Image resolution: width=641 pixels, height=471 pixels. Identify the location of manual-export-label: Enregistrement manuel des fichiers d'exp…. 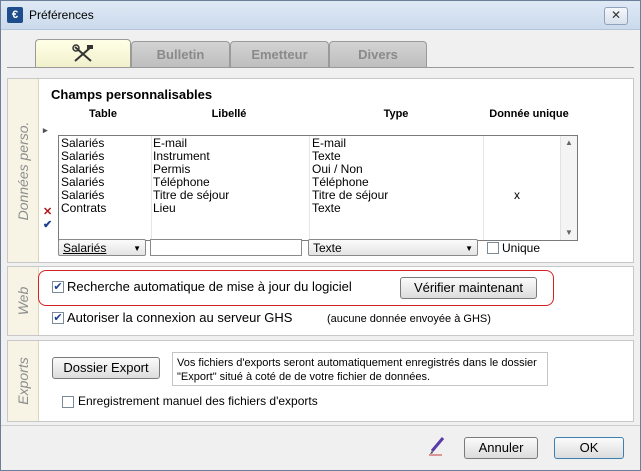
(198, 401).